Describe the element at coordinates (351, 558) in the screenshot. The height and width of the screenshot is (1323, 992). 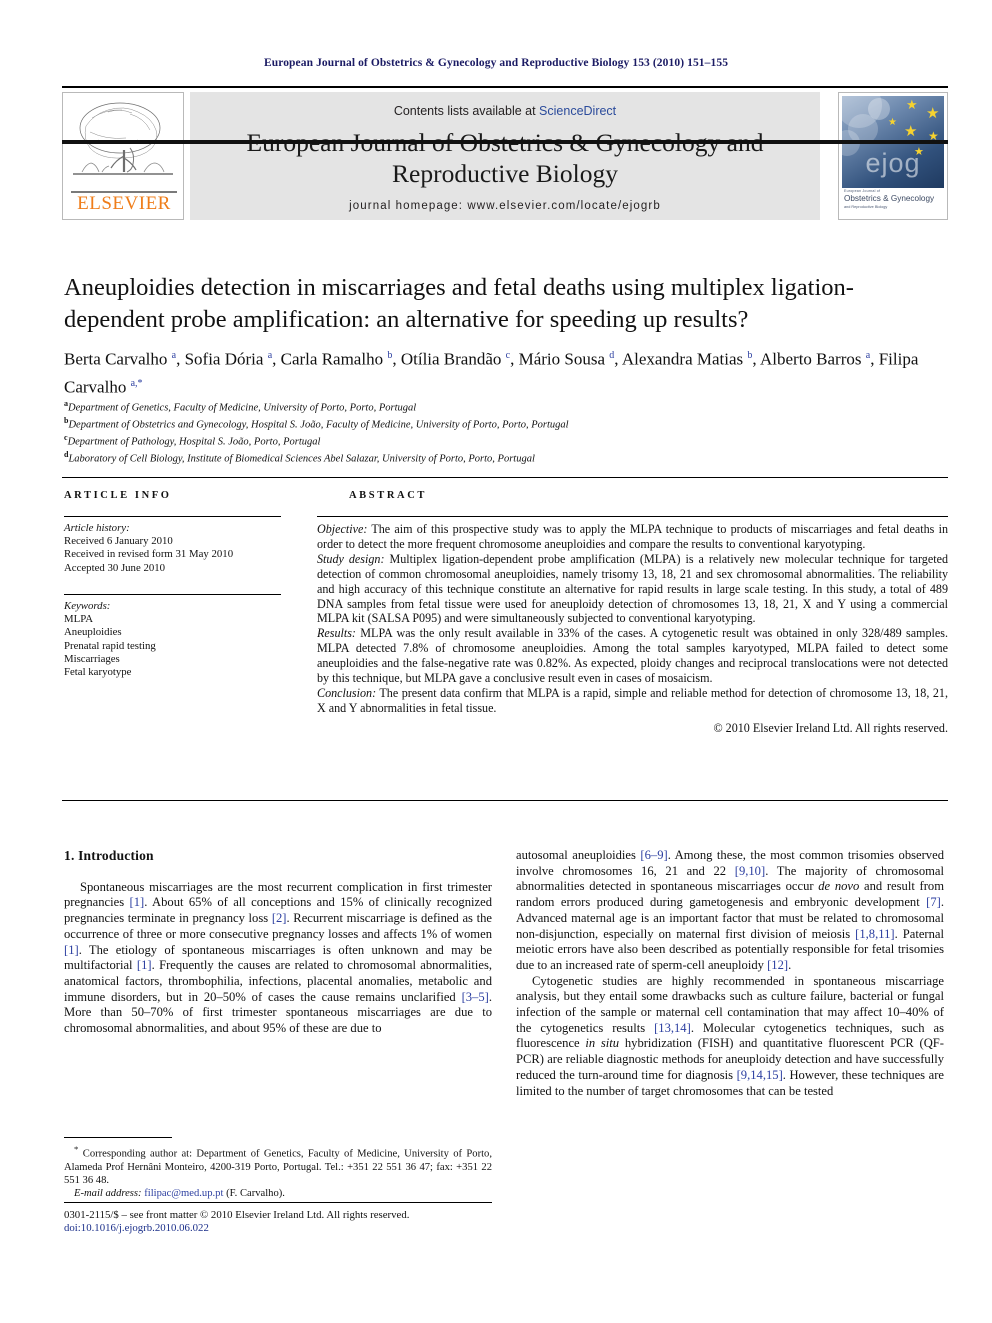
I see `abstract-lead-in: Study design:` at that location.